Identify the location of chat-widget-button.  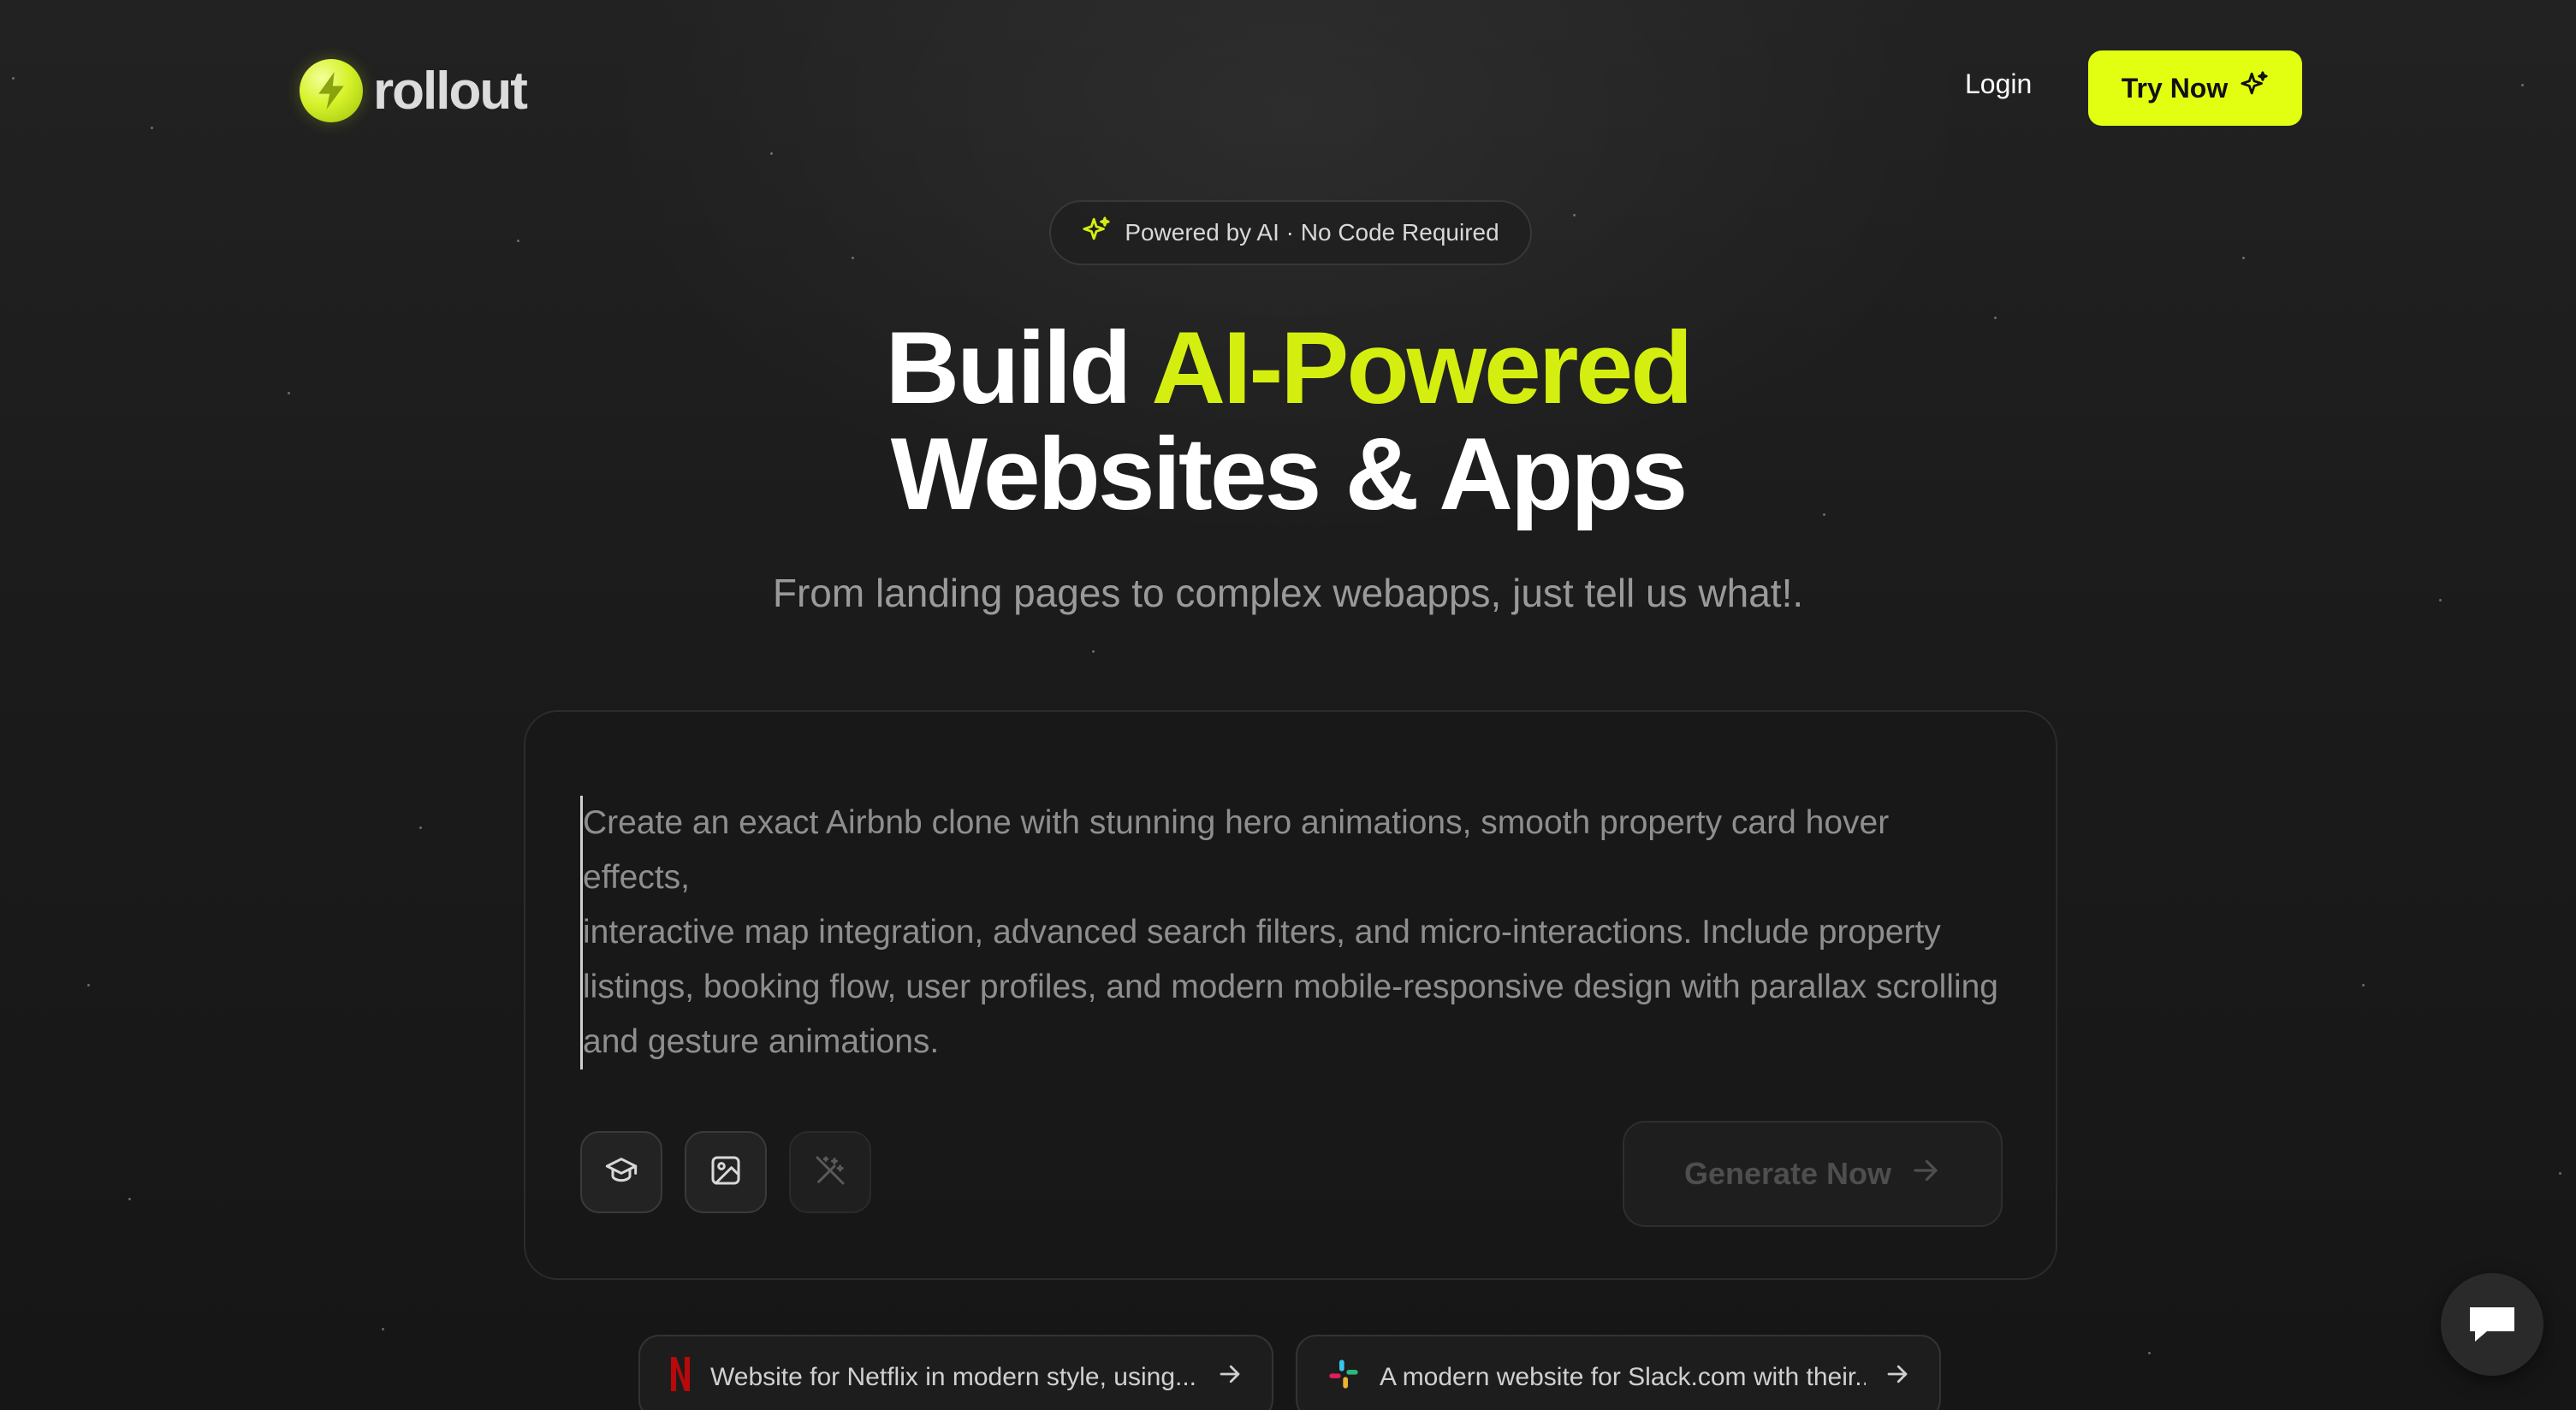
(2492, 1324).